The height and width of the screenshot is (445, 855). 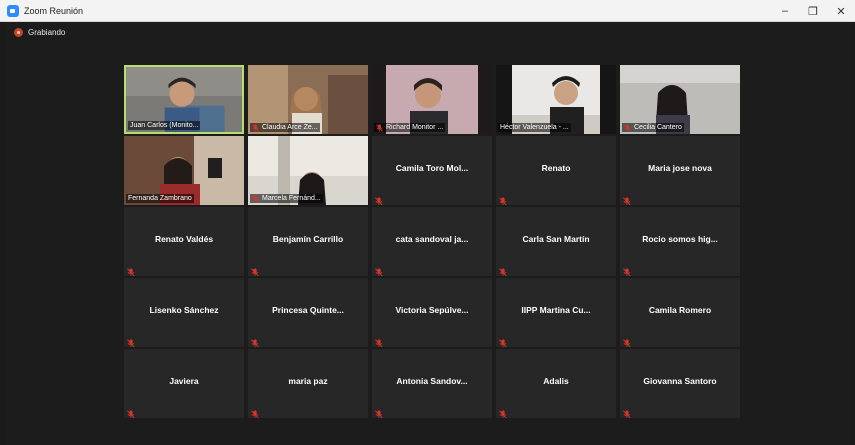 What do you see at coordinates (18, 32) in the screenshot?
I see `recording-icon` at bounding box center [18, 32].